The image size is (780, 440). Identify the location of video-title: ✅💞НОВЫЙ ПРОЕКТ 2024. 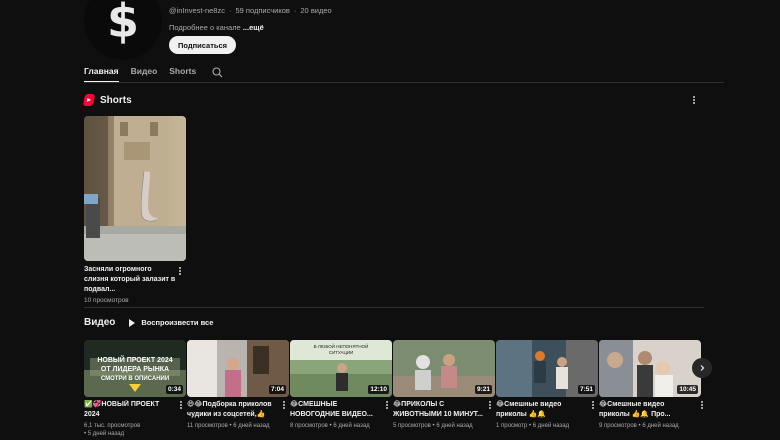
(130, 410).